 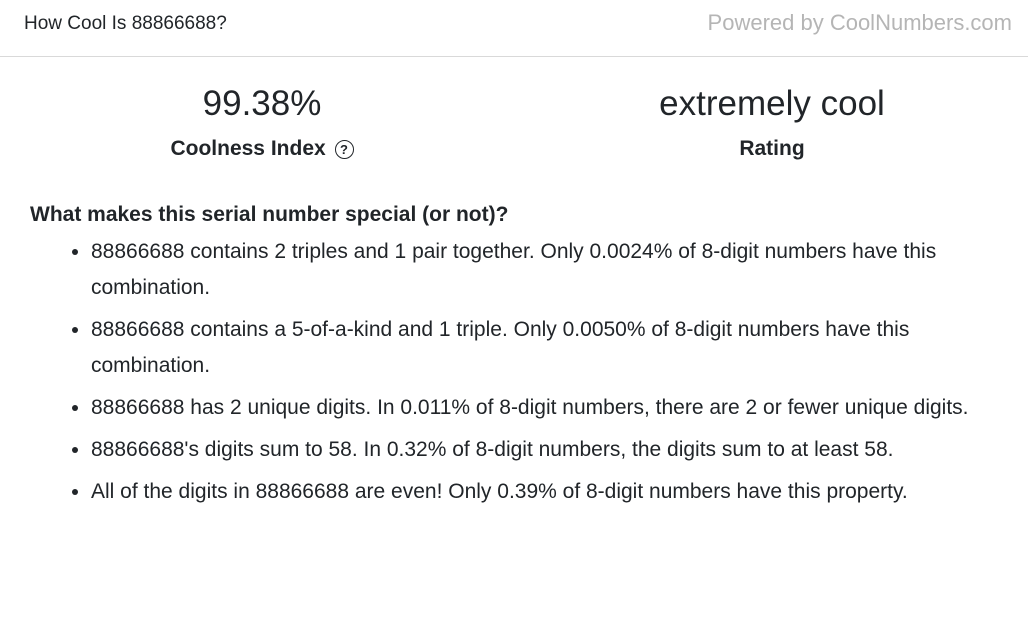 I want to click on coolness-index-value: 99.38%, so click(x=262, y=103).